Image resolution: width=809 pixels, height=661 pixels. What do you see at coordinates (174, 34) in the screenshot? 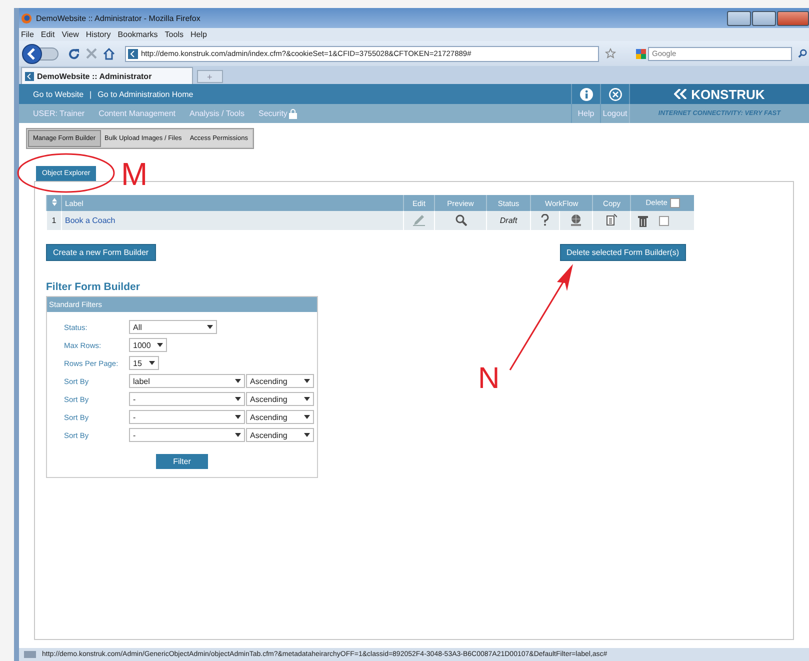
I see `menu-item: Tools` at bounding box center [174, 34].